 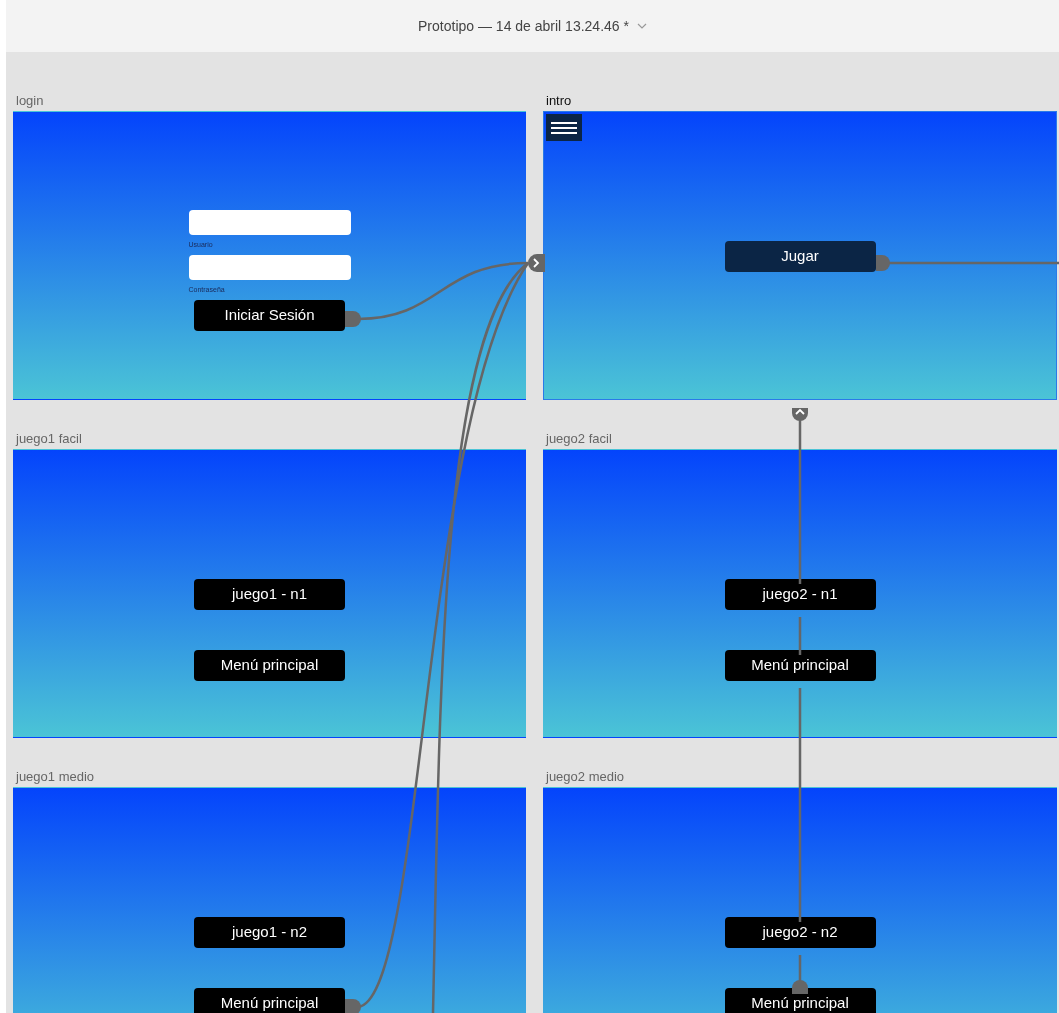 I want to click on chevron-down-icon, so click(x=641, y=26).